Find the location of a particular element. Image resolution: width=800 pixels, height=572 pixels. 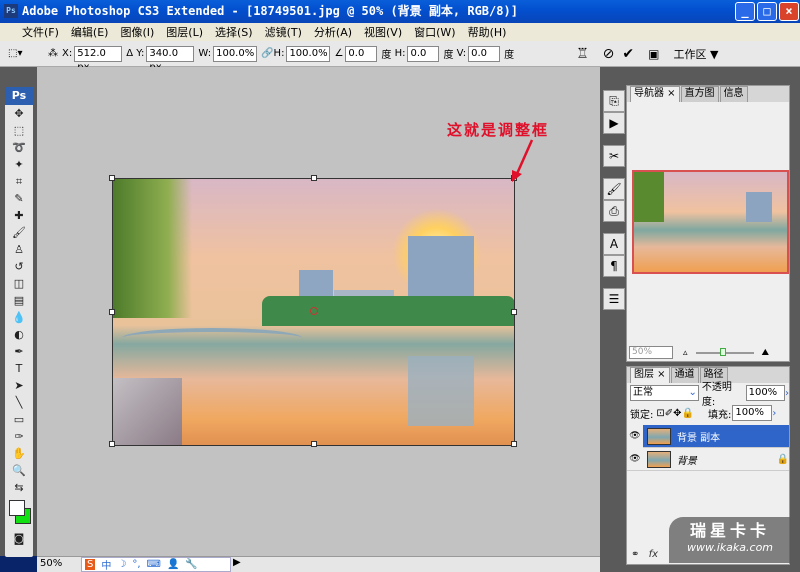

gradient-tool-icon: ▤ is located at coordinates (19, 300).